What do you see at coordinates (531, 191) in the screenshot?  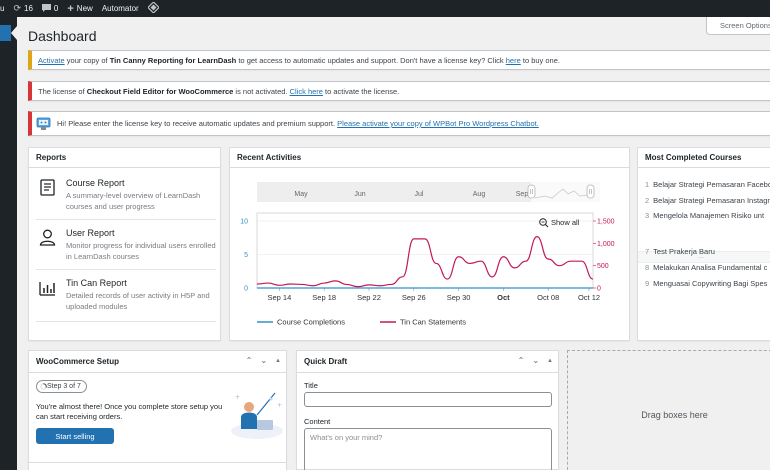 I see `navigator-left-handle` at bounding box center [531, 191].